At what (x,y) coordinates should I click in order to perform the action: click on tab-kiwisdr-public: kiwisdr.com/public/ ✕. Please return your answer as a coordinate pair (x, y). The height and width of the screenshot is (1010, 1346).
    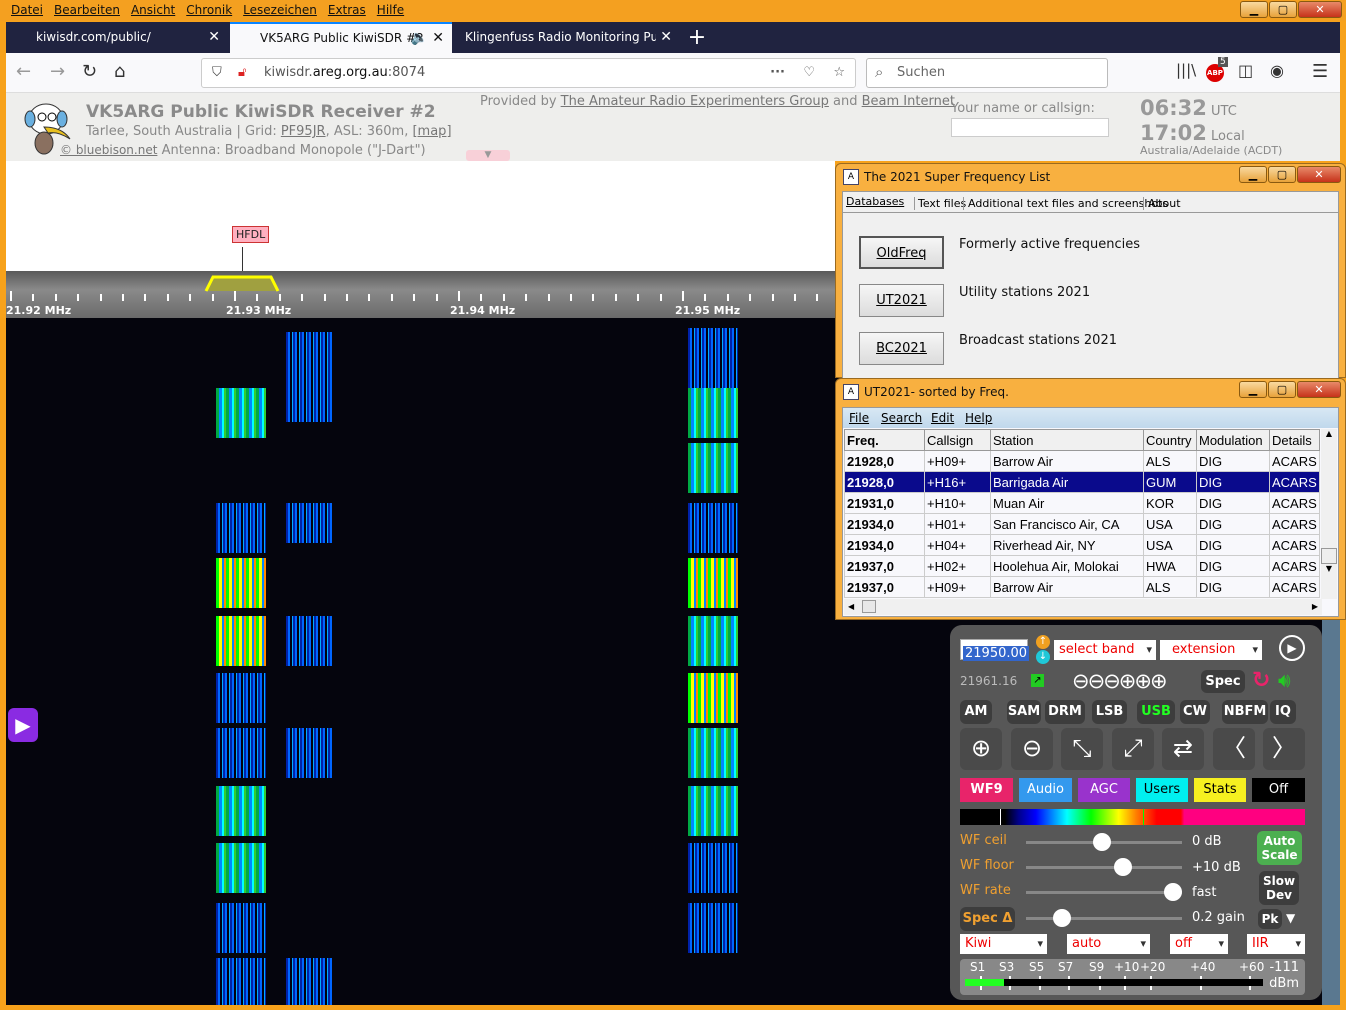
    Looking at the image, I should click on (117, 37).